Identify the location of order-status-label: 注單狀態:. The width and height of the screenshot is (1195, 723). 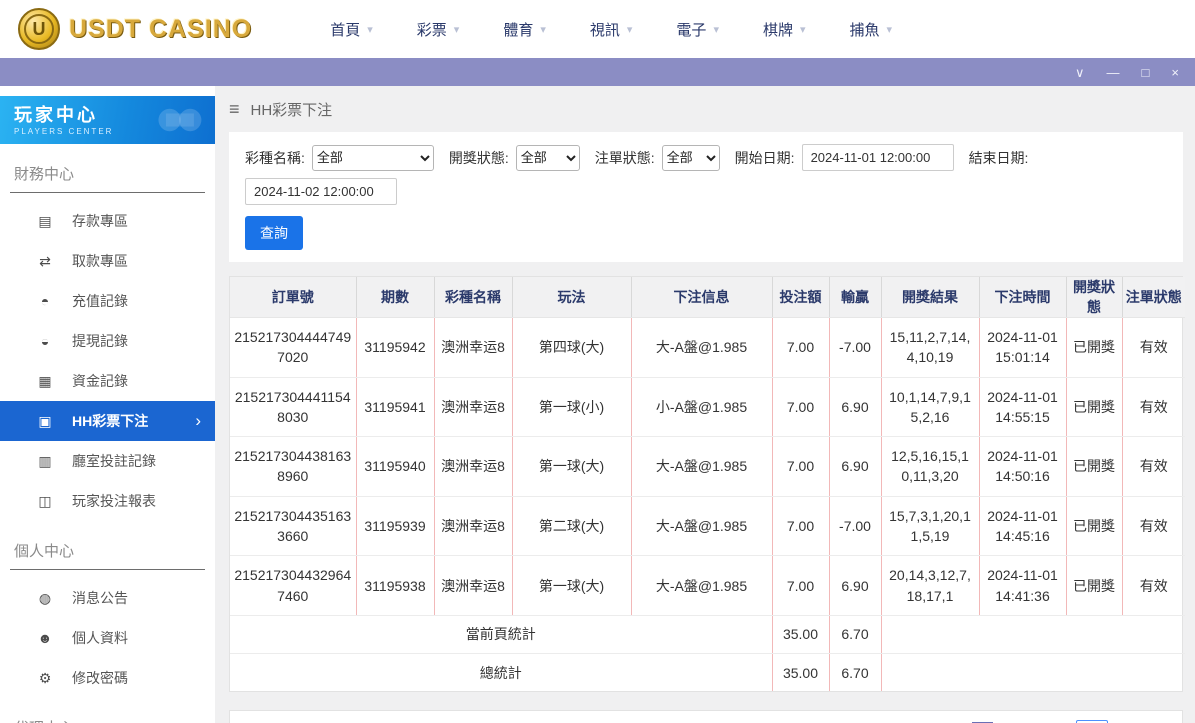
(624, 157).